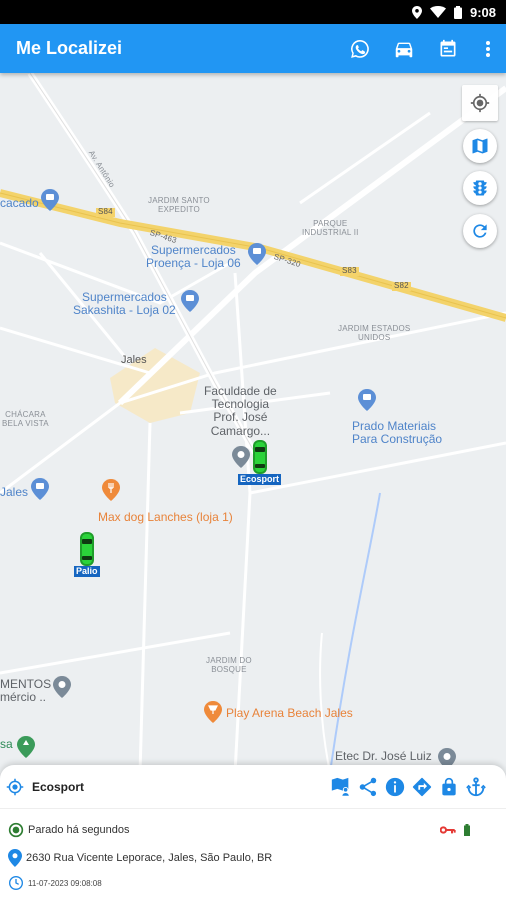 The width and height of the screenshot is (506, 900). I want to click on directions-button, so click(422, 787).